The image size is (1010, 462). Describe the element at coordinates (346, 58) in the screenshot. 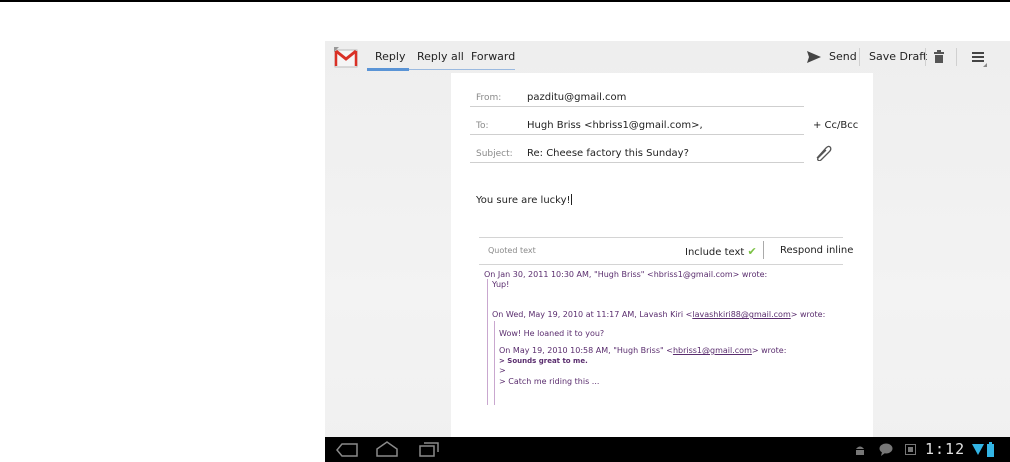

I see `gmail-logo-icon` at that location.